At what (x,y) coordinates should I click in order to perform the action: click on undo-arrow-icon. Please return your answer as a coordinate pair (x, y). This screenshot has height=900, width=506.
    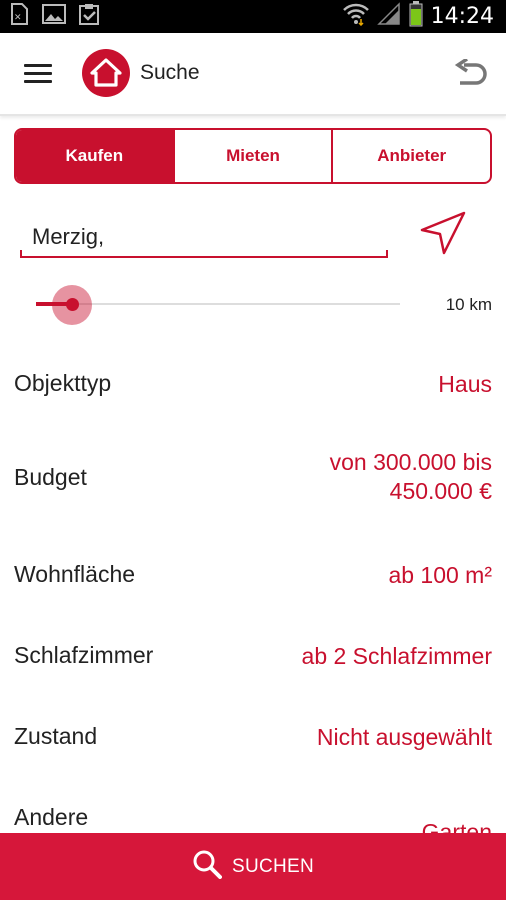
    Looking at the image, I should click on (472, 73).